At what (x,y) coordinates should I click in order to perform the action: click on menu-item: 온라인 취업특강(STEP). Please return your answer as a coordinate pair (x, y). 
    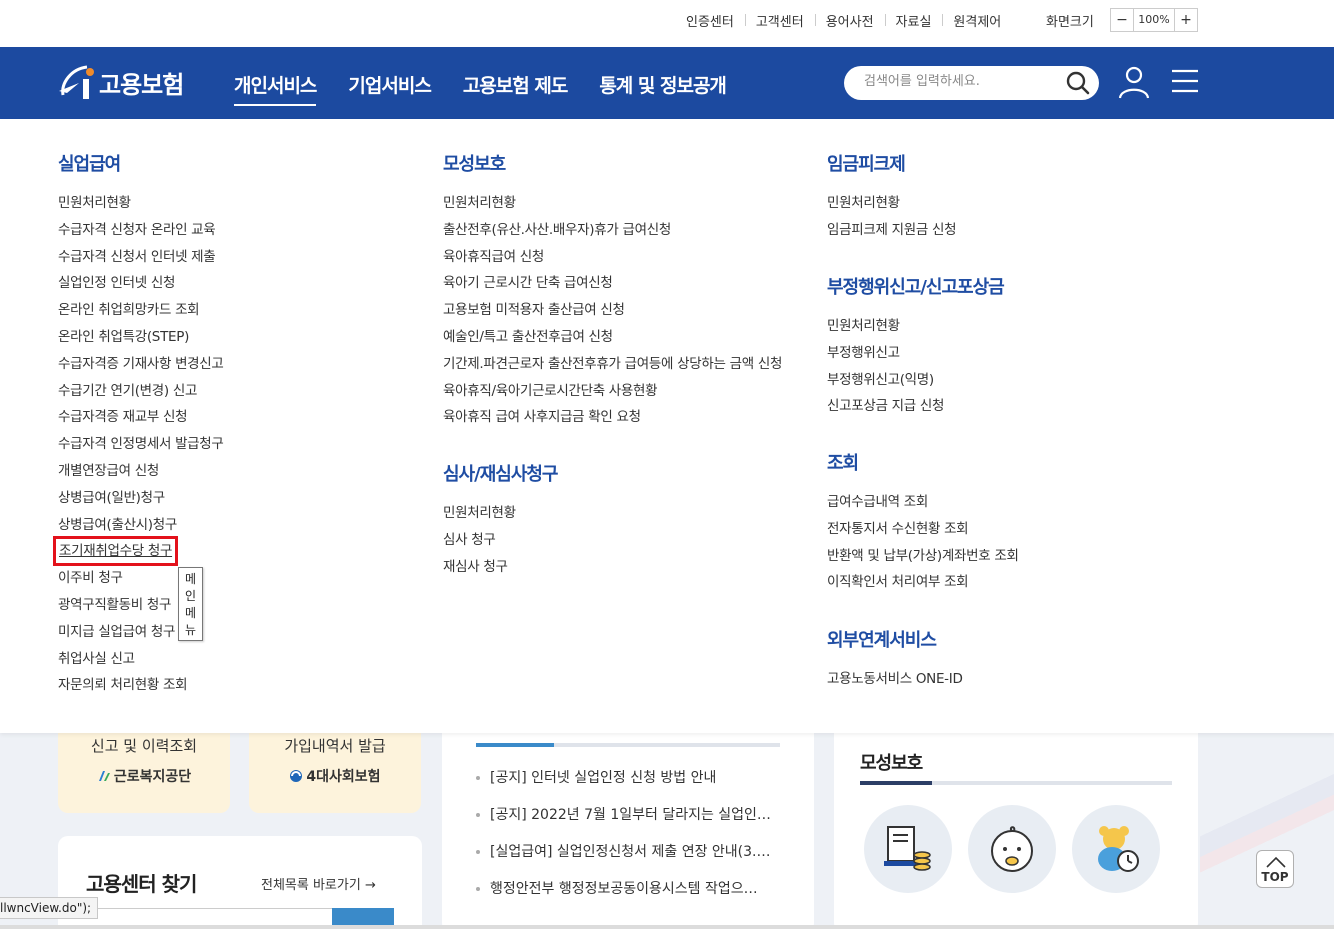
    Looking at the image, I should click on (123, 337).